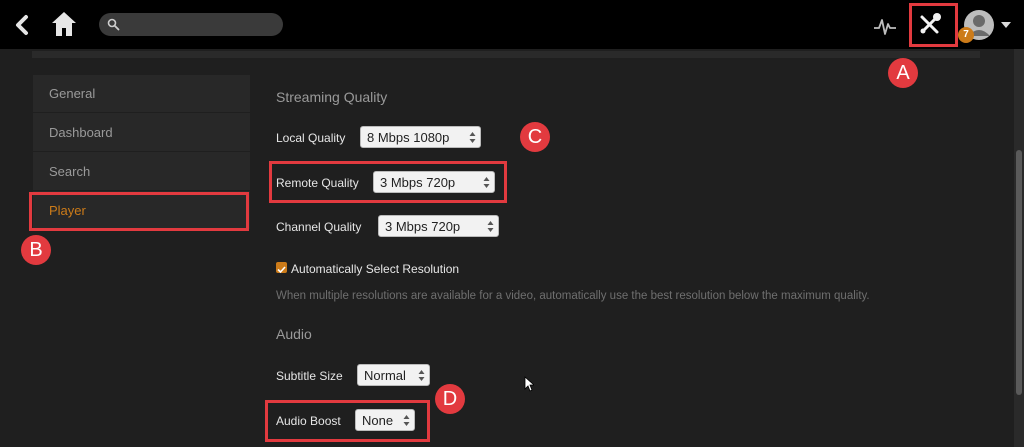  Describe the element at coordinates (113, 24) in the screenshot. I see `search-icon` at that location.